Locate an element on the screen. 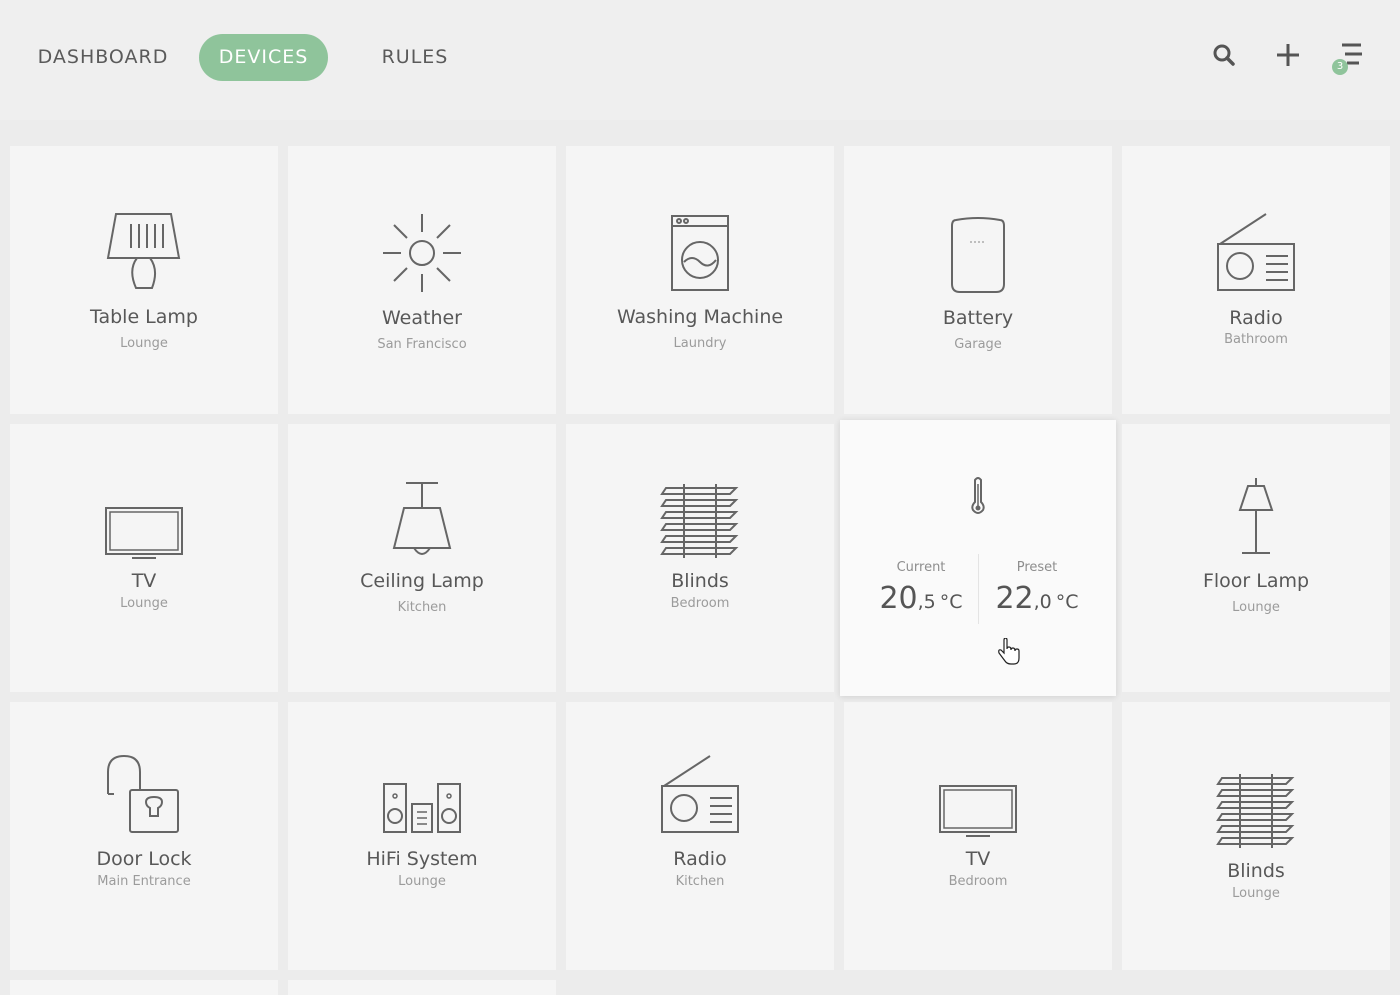  tab-dashboard: DASHBOARD is located at coordinates (103, 57).